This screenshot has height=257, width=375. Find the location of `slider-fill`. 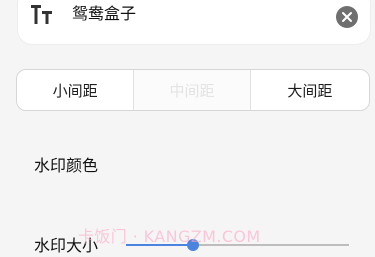

slider-fill is located at coordinates (159, 245).